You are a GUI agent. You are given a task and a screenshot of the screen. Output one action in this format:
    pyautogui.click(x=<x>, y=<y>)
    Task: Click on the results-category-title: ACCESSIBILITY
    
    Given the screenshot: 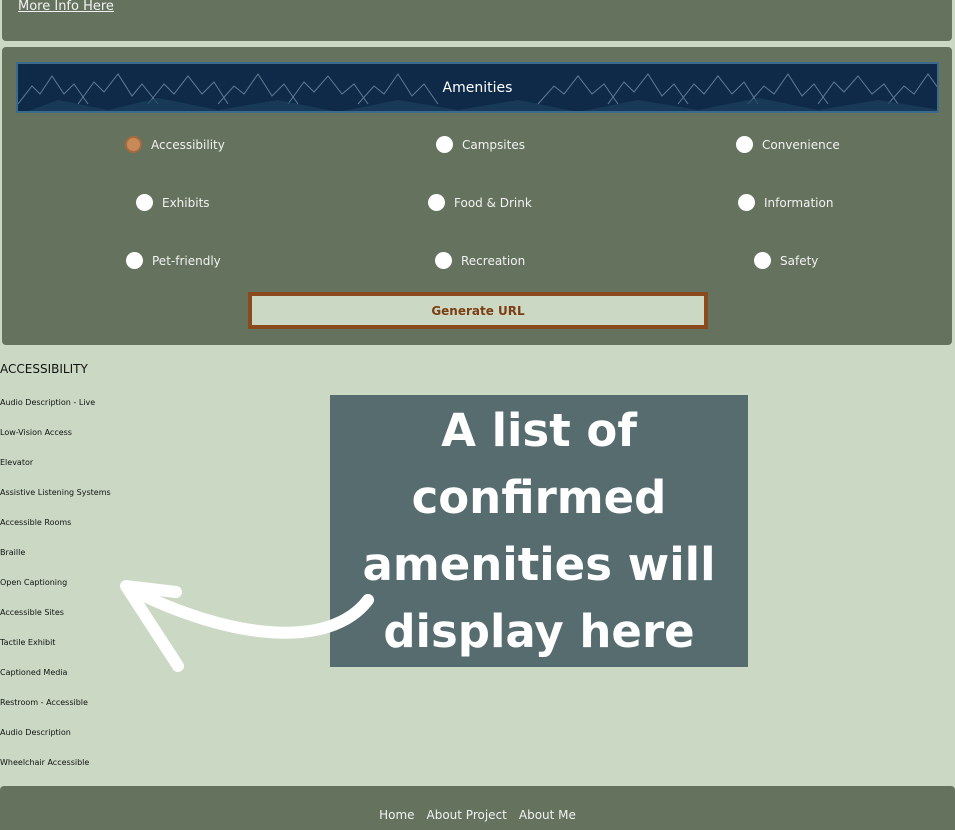 What is the action you would take?
    pyautogui.click(x=44, y=369)
    